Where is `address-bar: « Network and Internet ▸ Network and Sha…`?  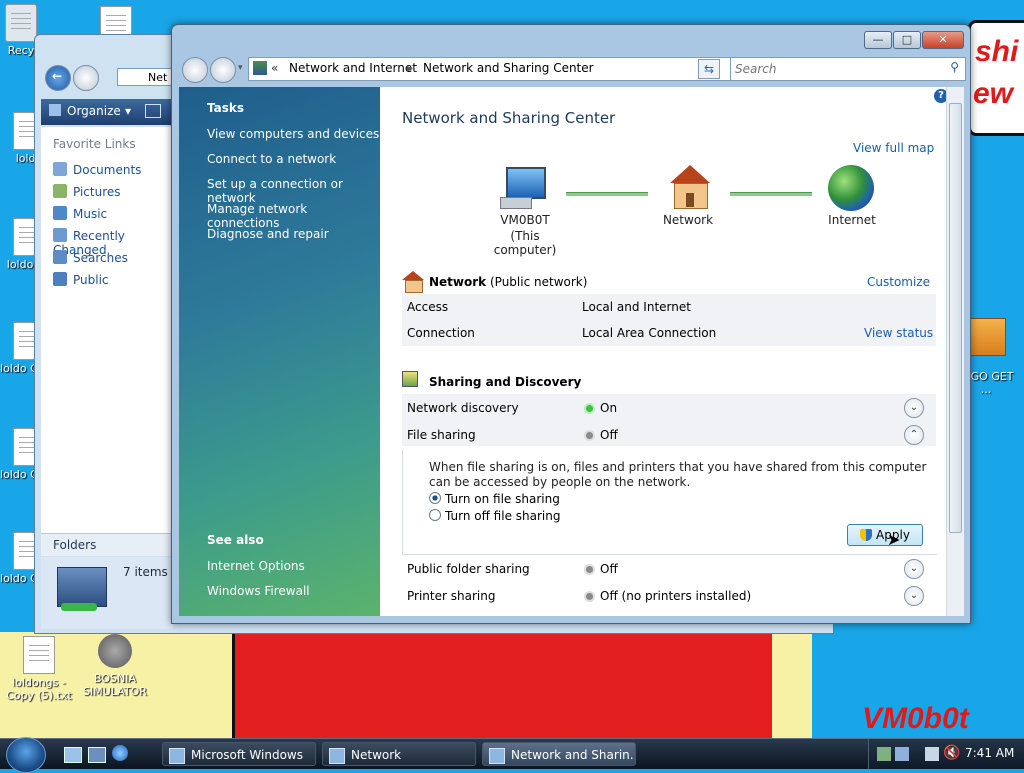 address-bar: « Network and Internet ▸ Network and Sha… is located at coordinates (502, 69).